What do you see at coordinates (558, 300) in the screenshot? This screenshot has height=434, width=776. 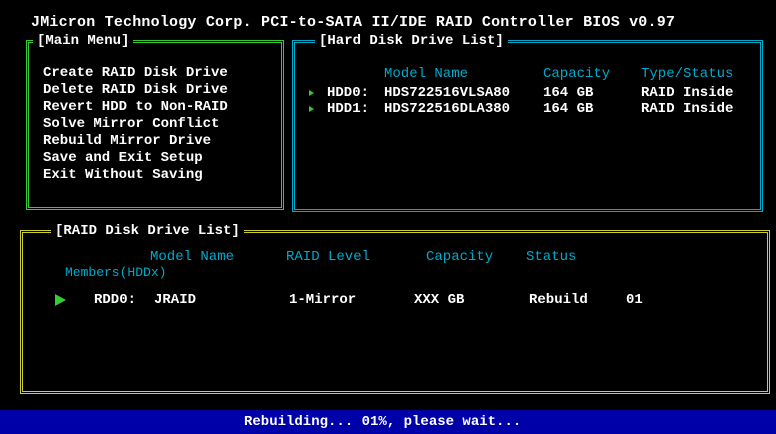 I see `raid-status: Rebuild` at bounding box center [558, 300].